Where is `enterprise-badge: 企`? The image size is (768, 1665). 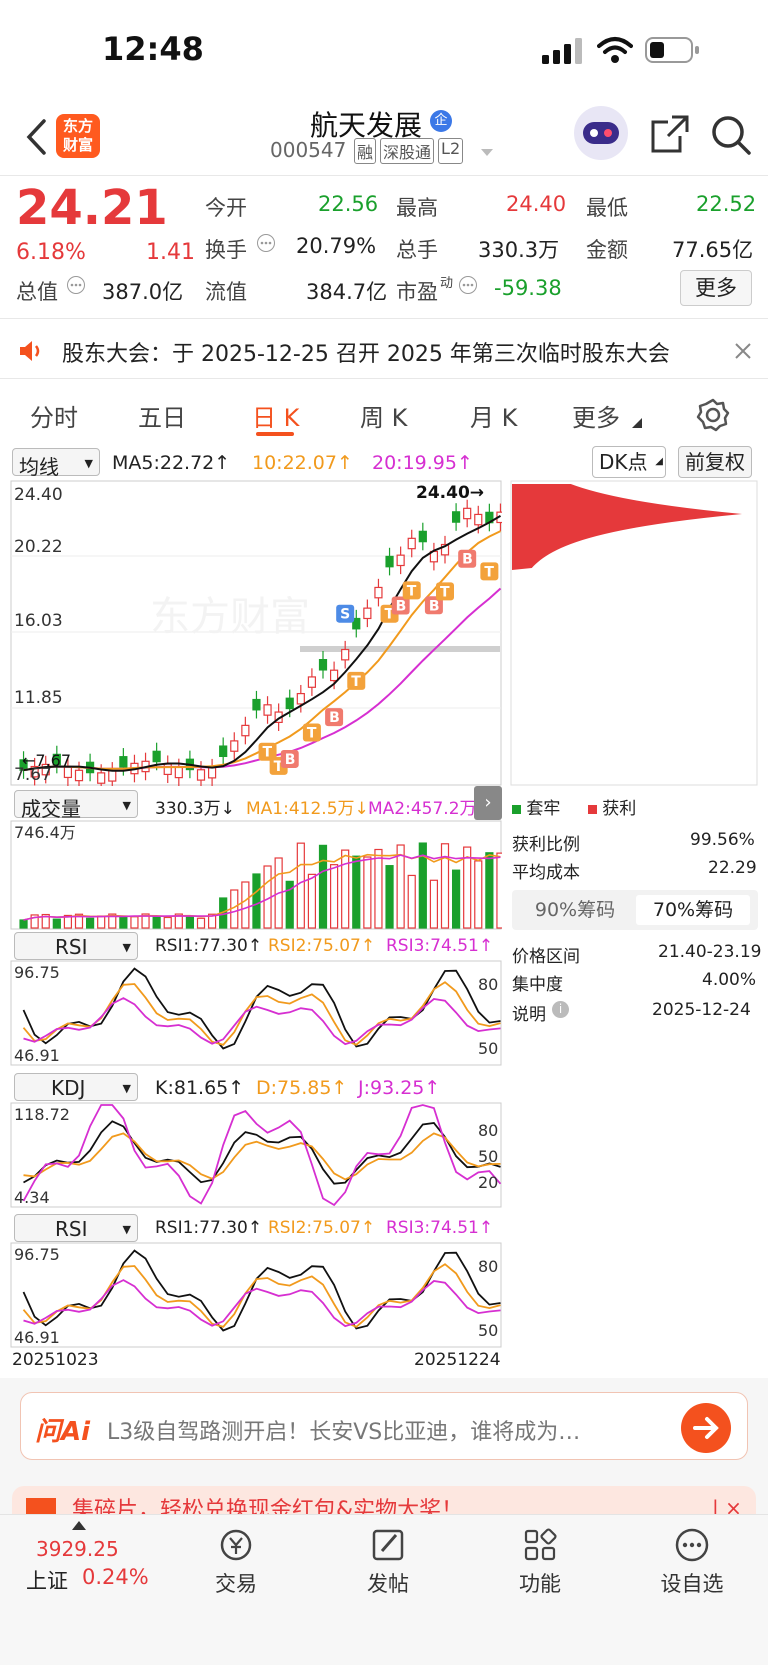 enterprise-badge: 企 is located at coordinates (441, 121).